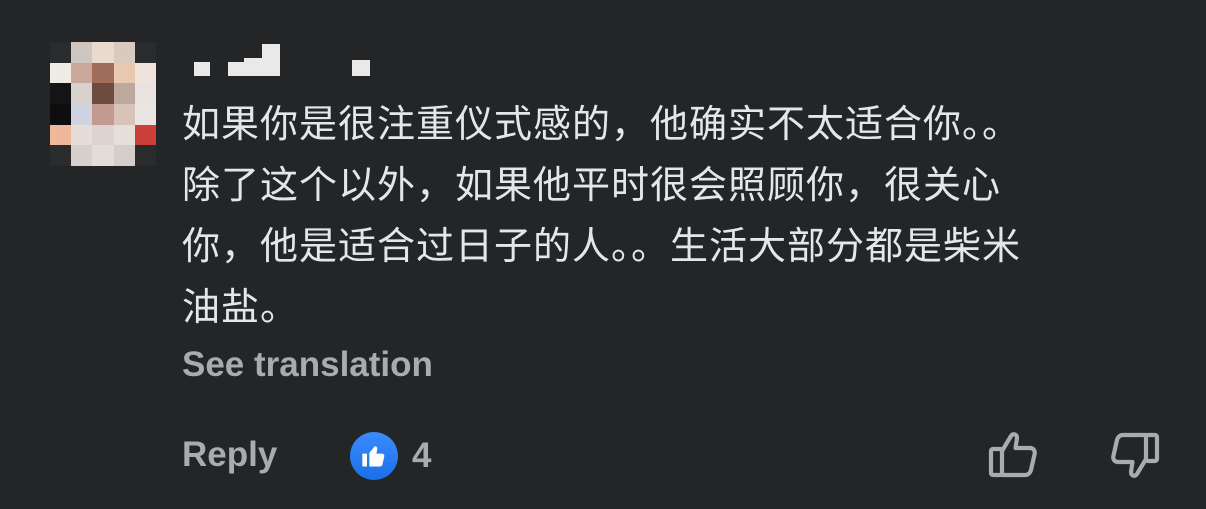  Describe the element at coordinates (422, 455) in the screenshot. I see `reaction-count: 4` at that location.